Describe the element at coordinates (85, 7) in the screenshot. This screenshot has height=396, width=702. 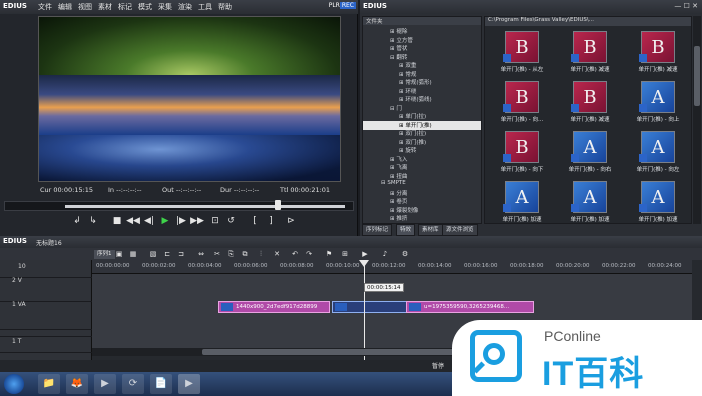
I see `menu-view: 视图` at that location.